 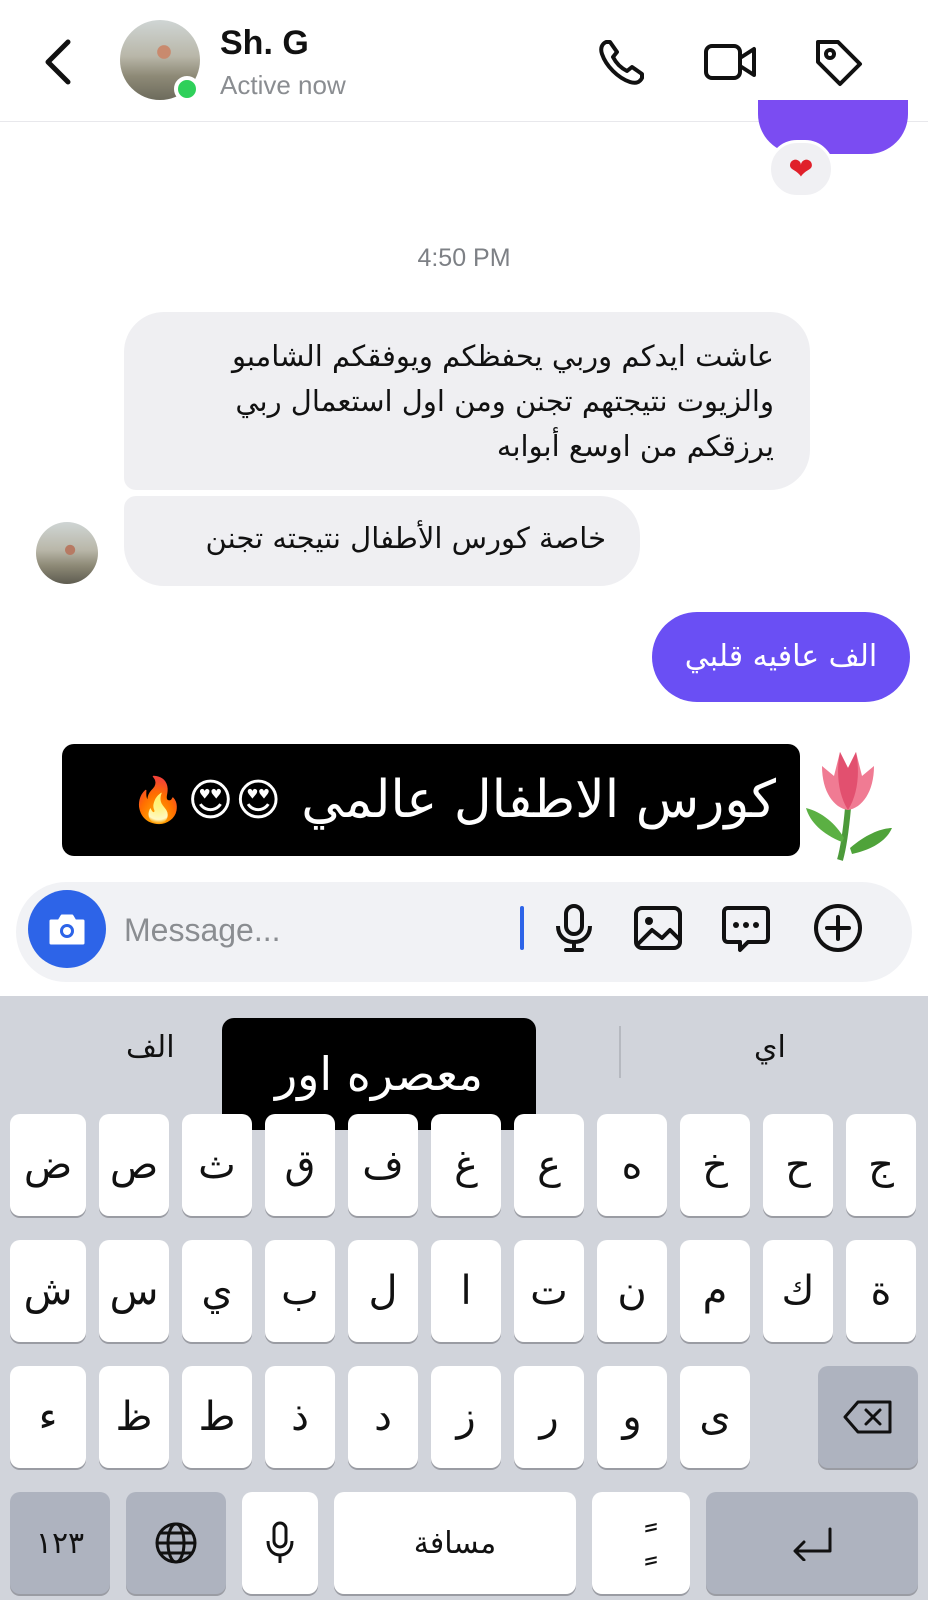 I want to click on suggestion-divider, so click(x=620, y=1052).